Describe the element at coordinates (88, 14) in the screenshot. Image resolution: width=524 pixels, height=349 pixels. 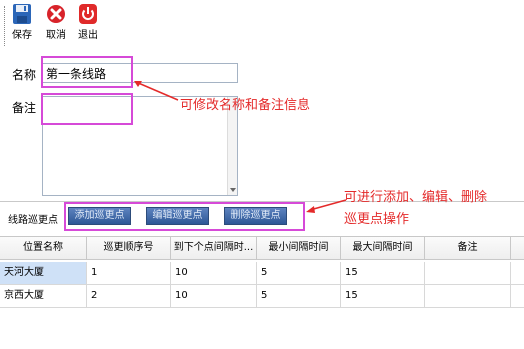
I see `power-icon` at that location.